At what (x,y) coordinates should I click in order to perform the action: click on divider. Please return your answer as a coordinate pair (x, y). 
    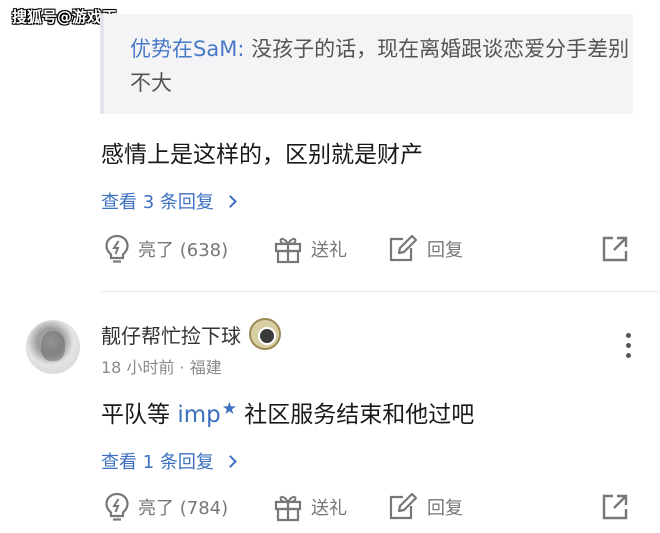
    Looking at the image, I should click on (380, 291).